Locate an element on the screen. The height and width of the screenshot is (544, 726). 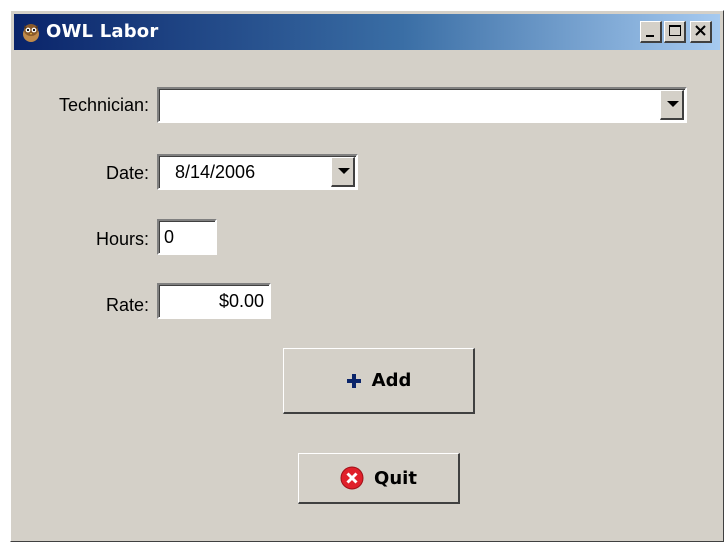
date-dropdown-button is located at coordinates (343, 172).